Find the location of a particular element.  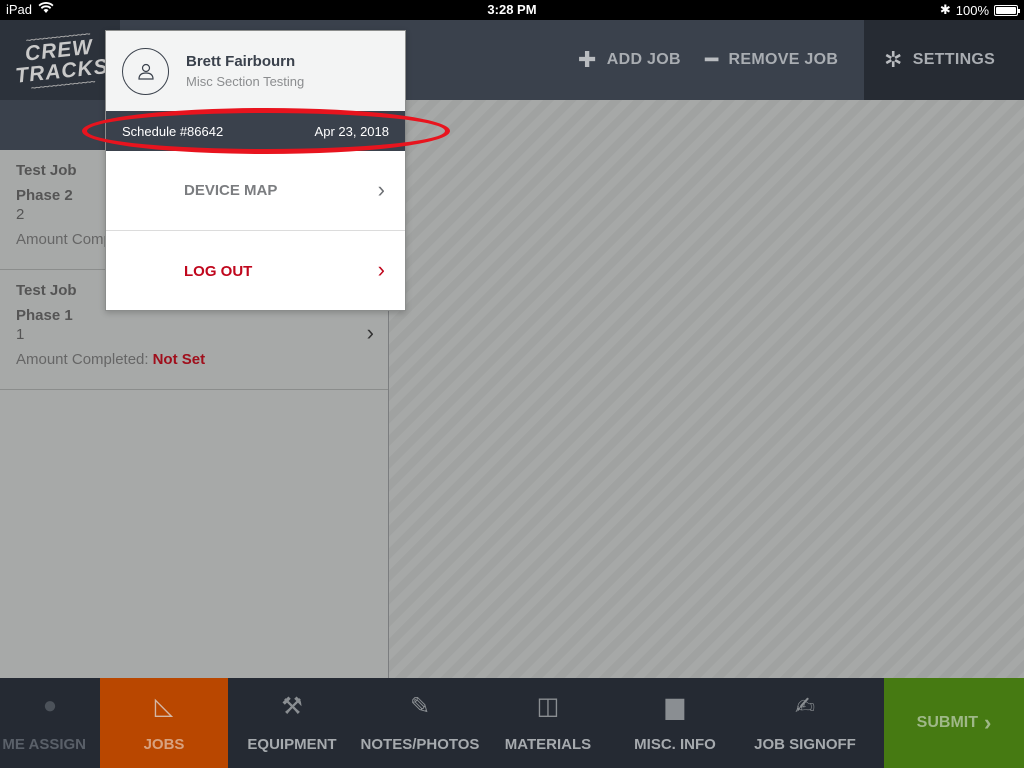

schedule-bar: Schedule #86642 Apr 23, 2018 is located at coordinates (255, 131).